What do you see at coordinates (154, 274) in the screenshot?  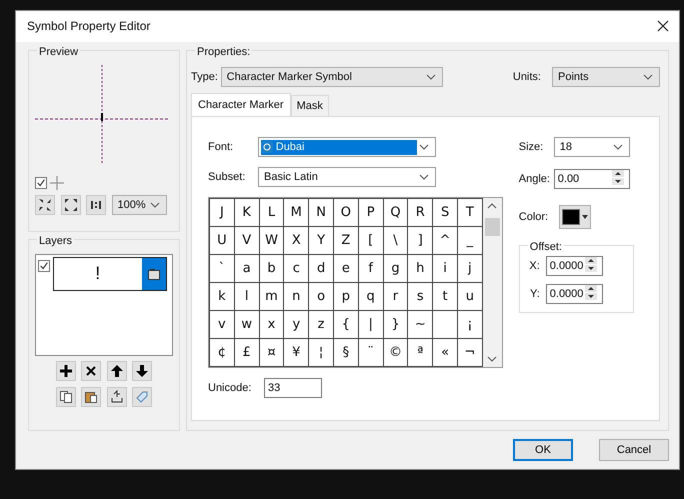 I see `folder-icon` at bounding box center [154, 274].